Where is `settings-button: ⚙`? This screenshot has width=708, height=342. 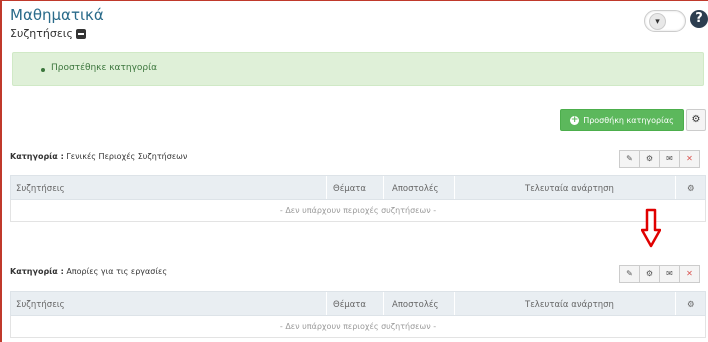
settings-button: ⚙ is located at coordinates (696, 120).